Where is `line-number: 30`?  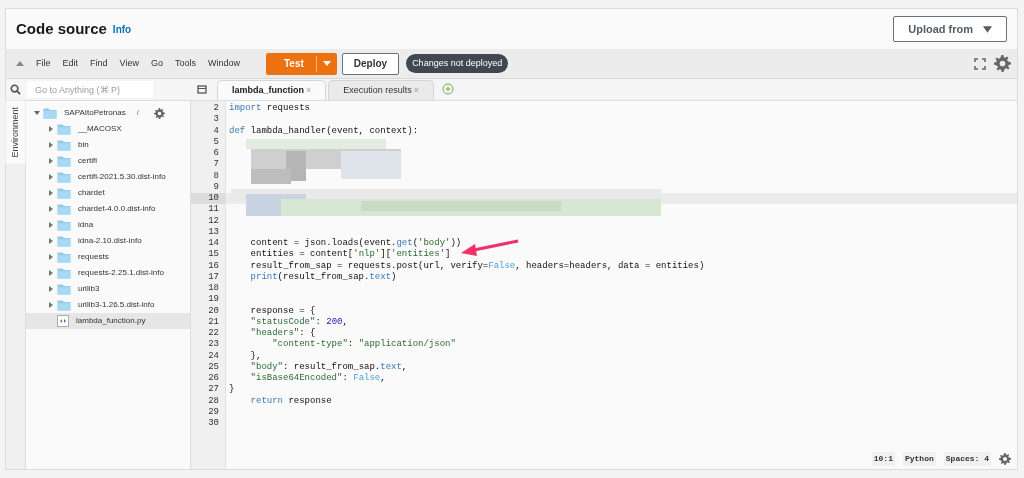
line-number: 30 is located at coordinates (213, 424).